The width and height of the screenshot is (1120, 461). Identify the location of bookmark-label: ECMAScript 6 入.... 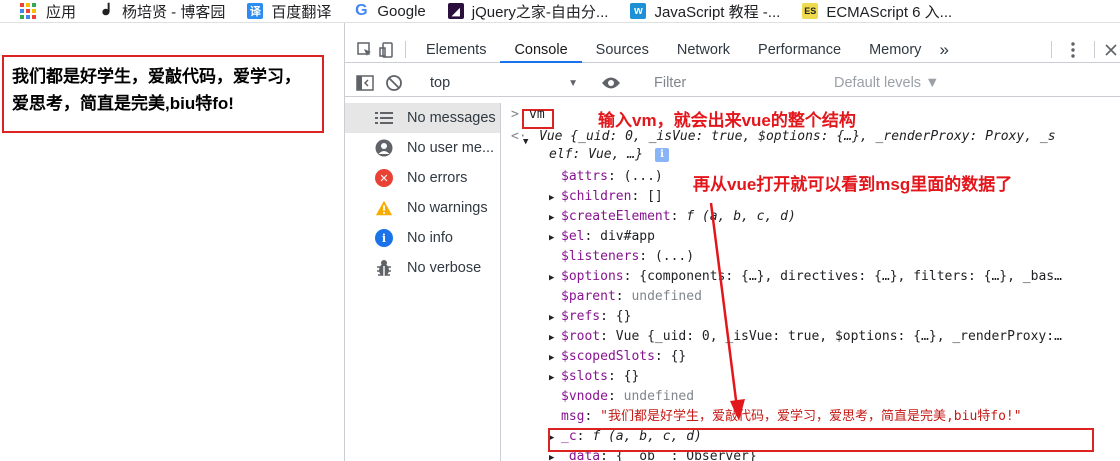
(889, 12).